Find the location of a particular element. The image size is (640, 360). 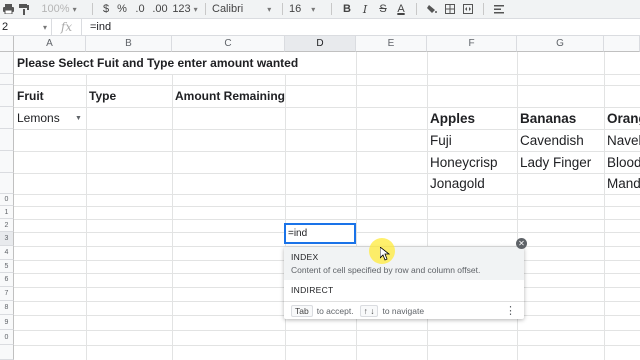

increase-decimal-button: .00 is located at coordinates (160, 9).